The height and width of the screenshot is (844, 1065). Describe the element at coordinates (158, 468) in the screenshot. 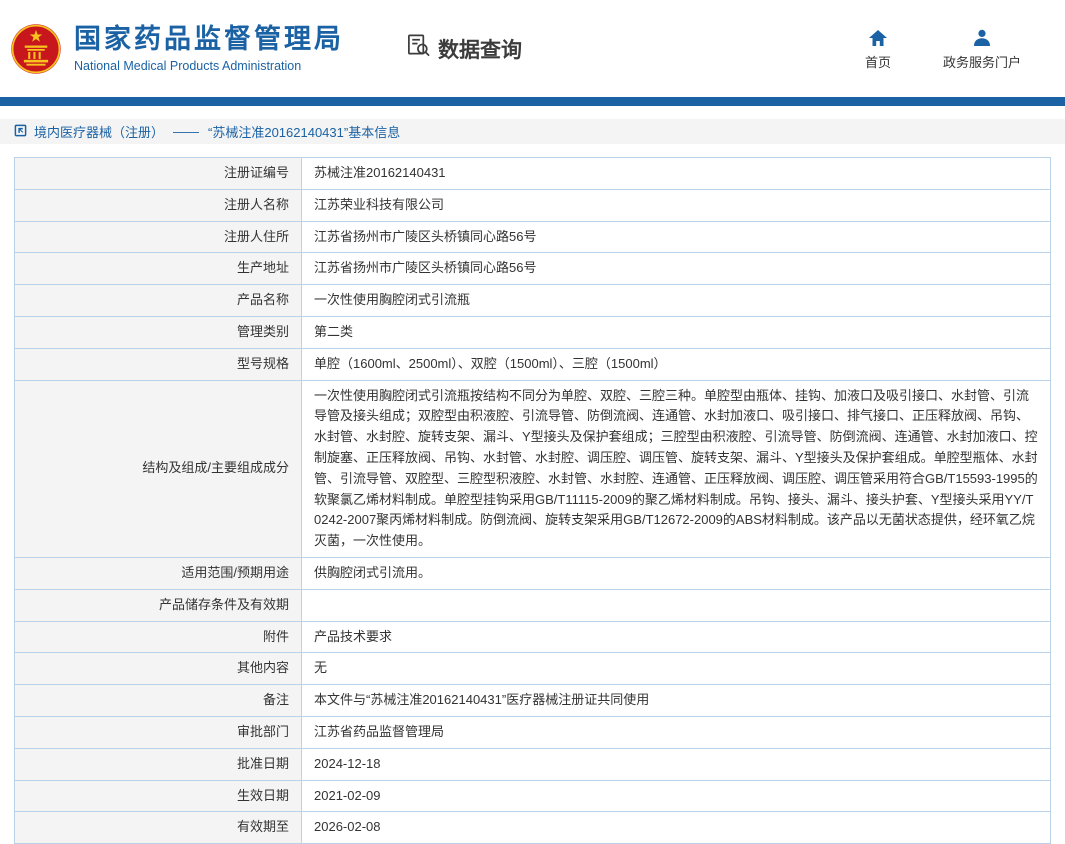

I see `row-label: 结构及组成/主要组成成分` at that location.